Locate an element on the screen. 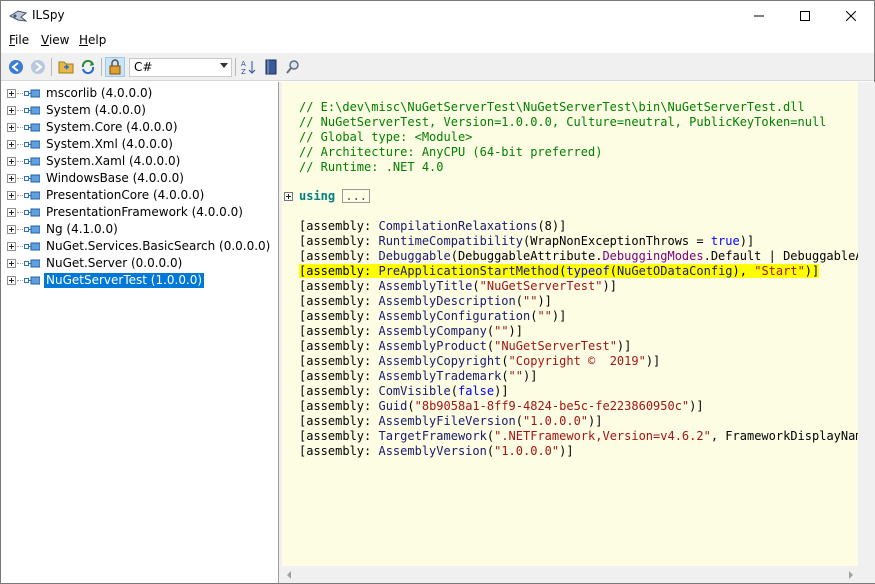 The height and width of the screenshot is (584, 875). back-button is located at coordinates (16, 67).